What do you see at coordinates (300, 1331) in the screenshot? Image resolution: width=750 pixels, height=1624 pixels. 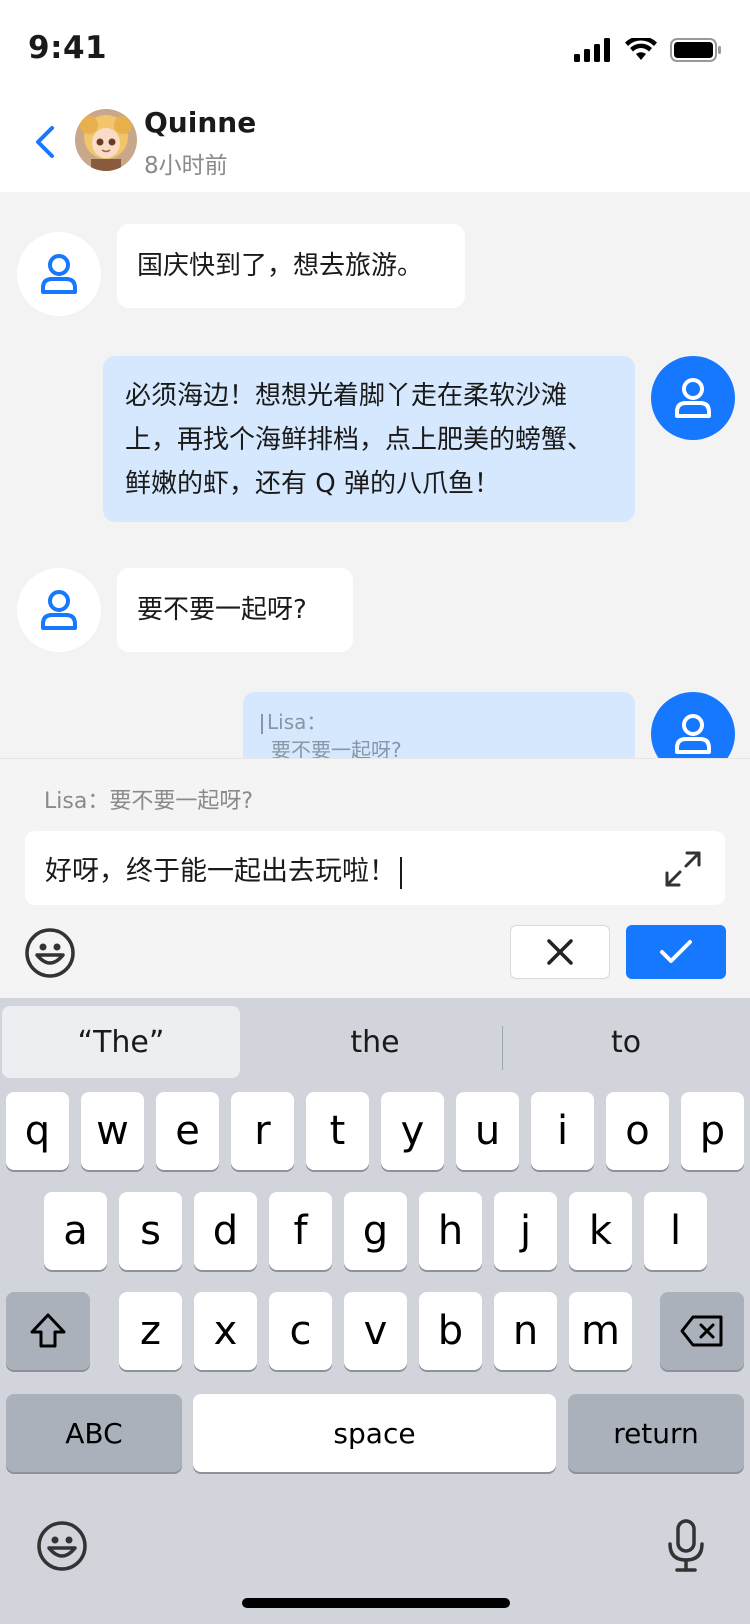 I see `key-c: c` at bounding box center [300, 1331].